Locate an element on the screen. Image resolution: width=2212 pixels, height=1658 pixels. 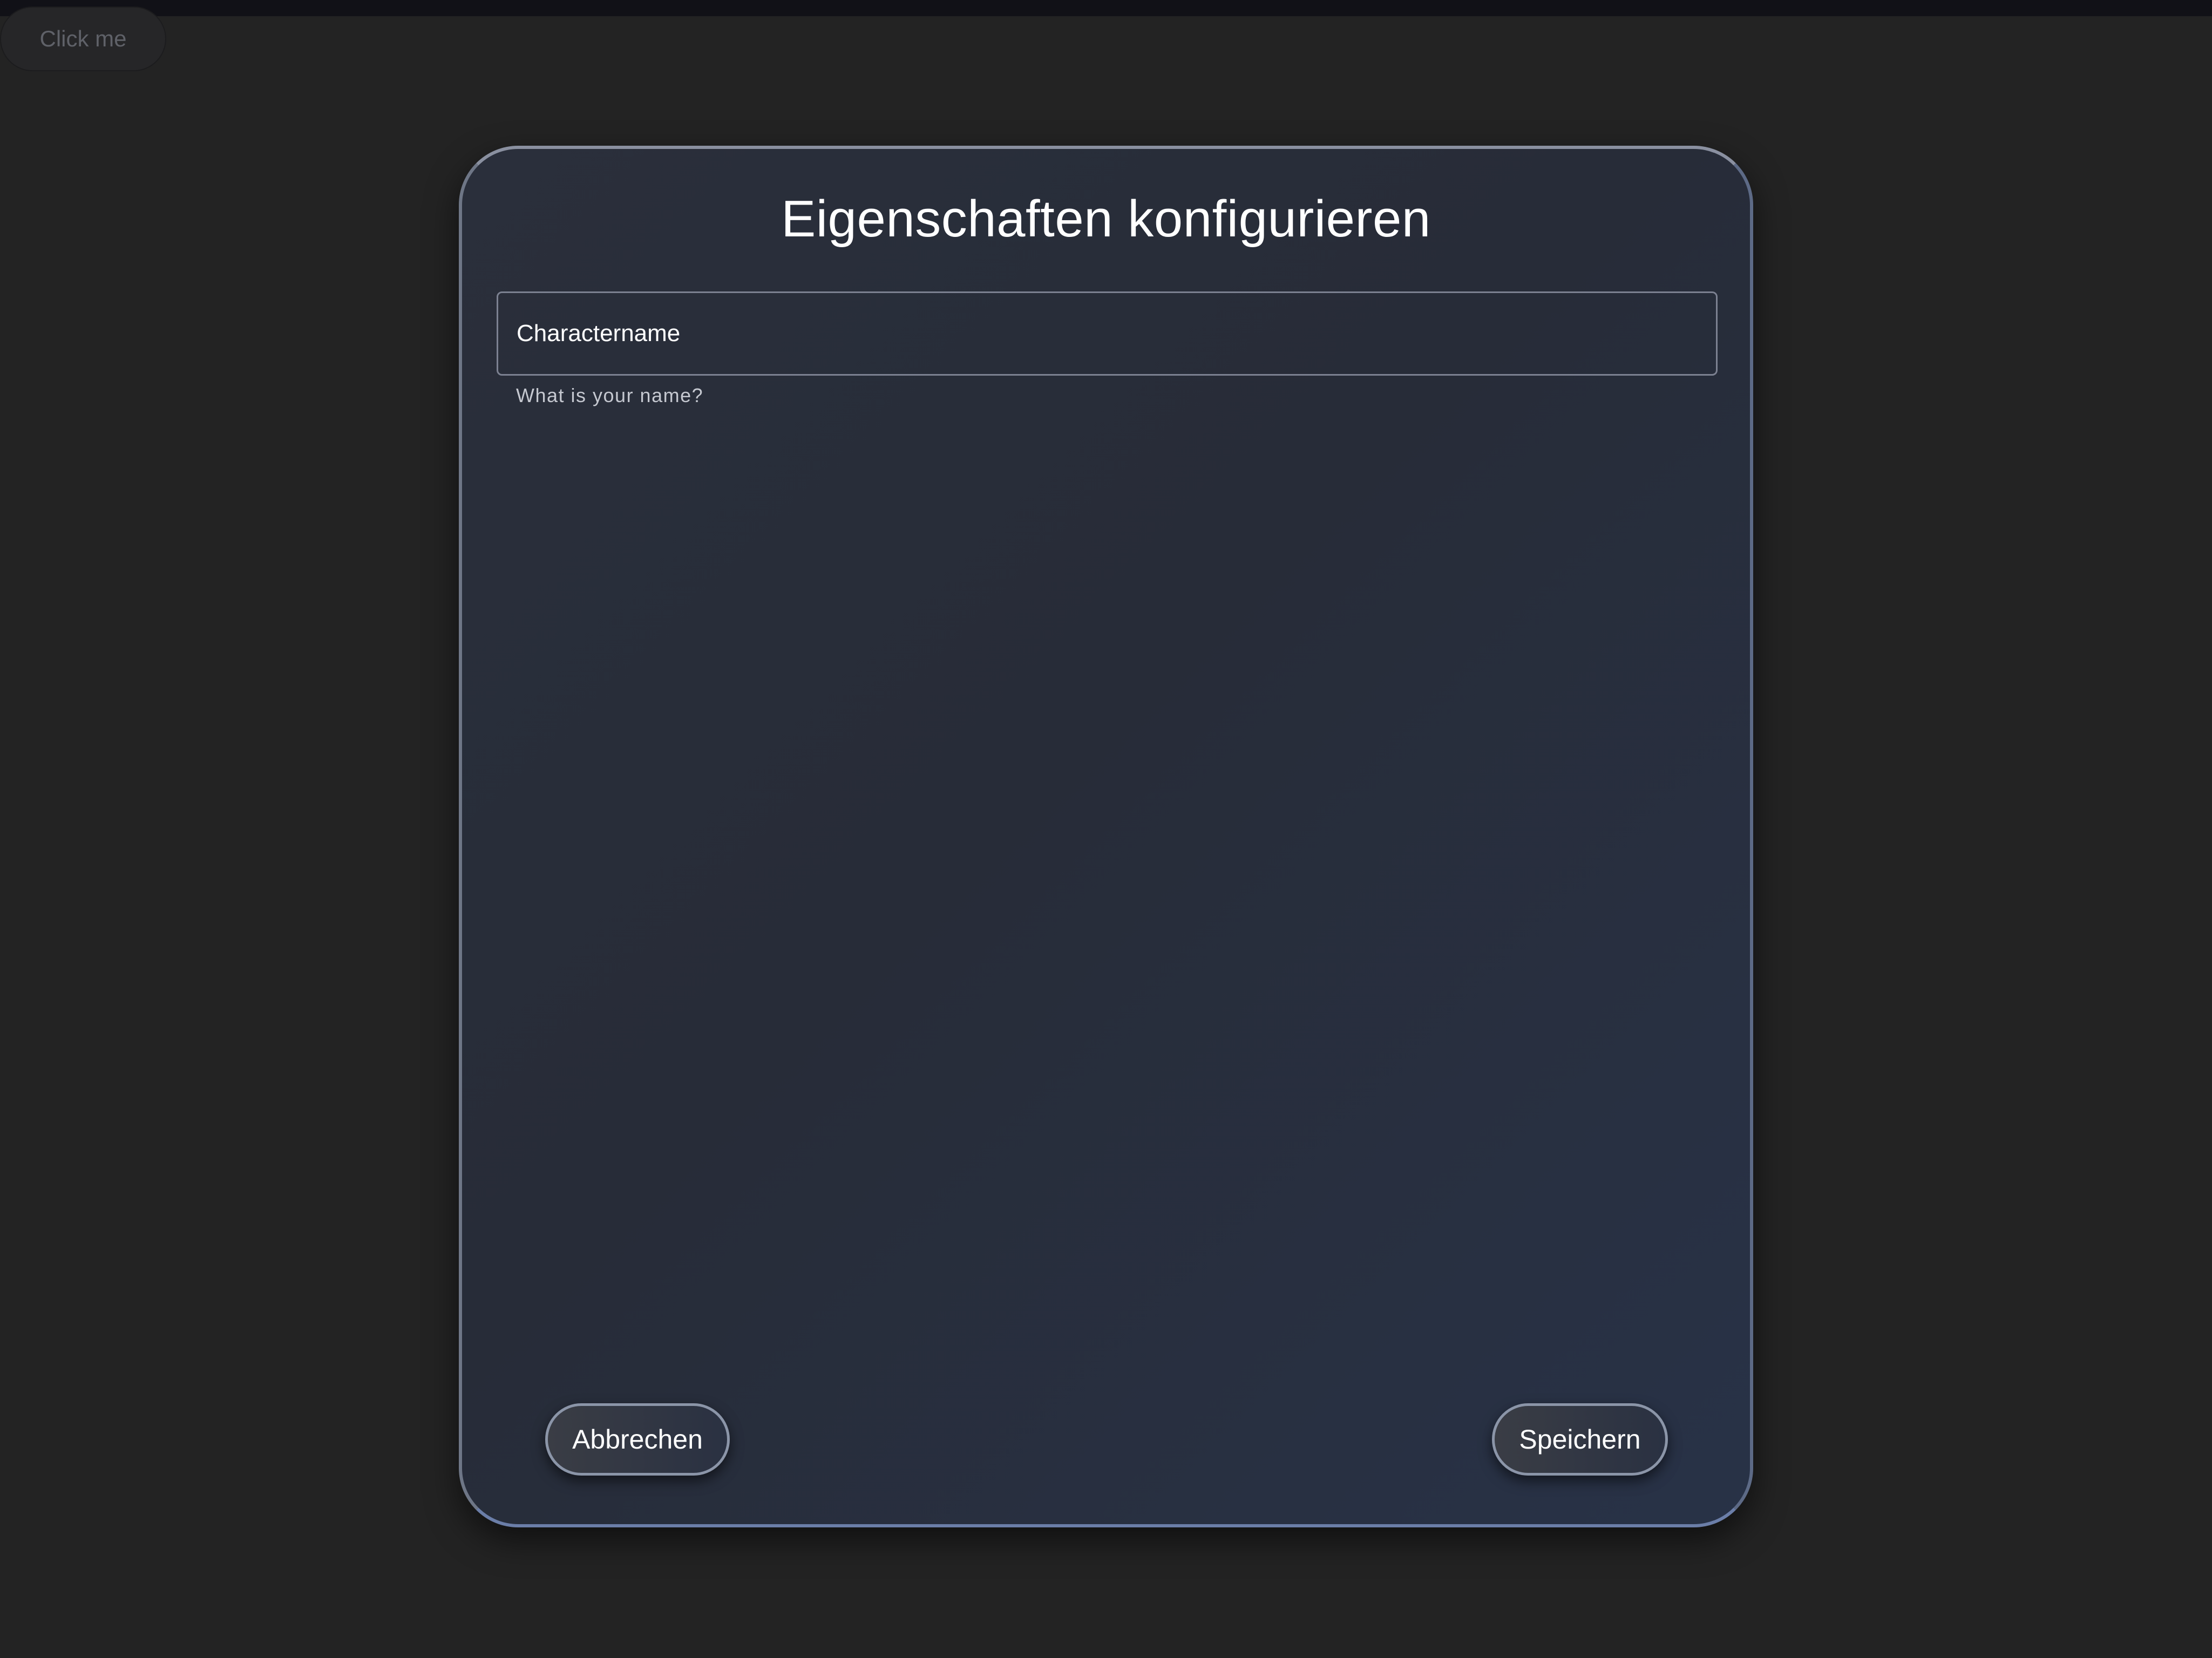
dialog-title: Eigenschaften konfigurieren is located at coordinates (1106, 219).